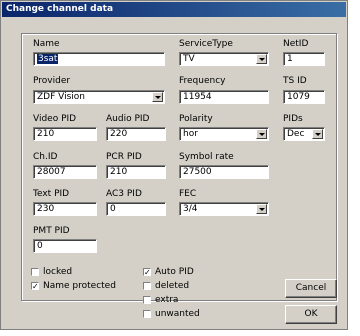  I want to click on ac3-pid-label: AC3 PID, so click(124, 194).